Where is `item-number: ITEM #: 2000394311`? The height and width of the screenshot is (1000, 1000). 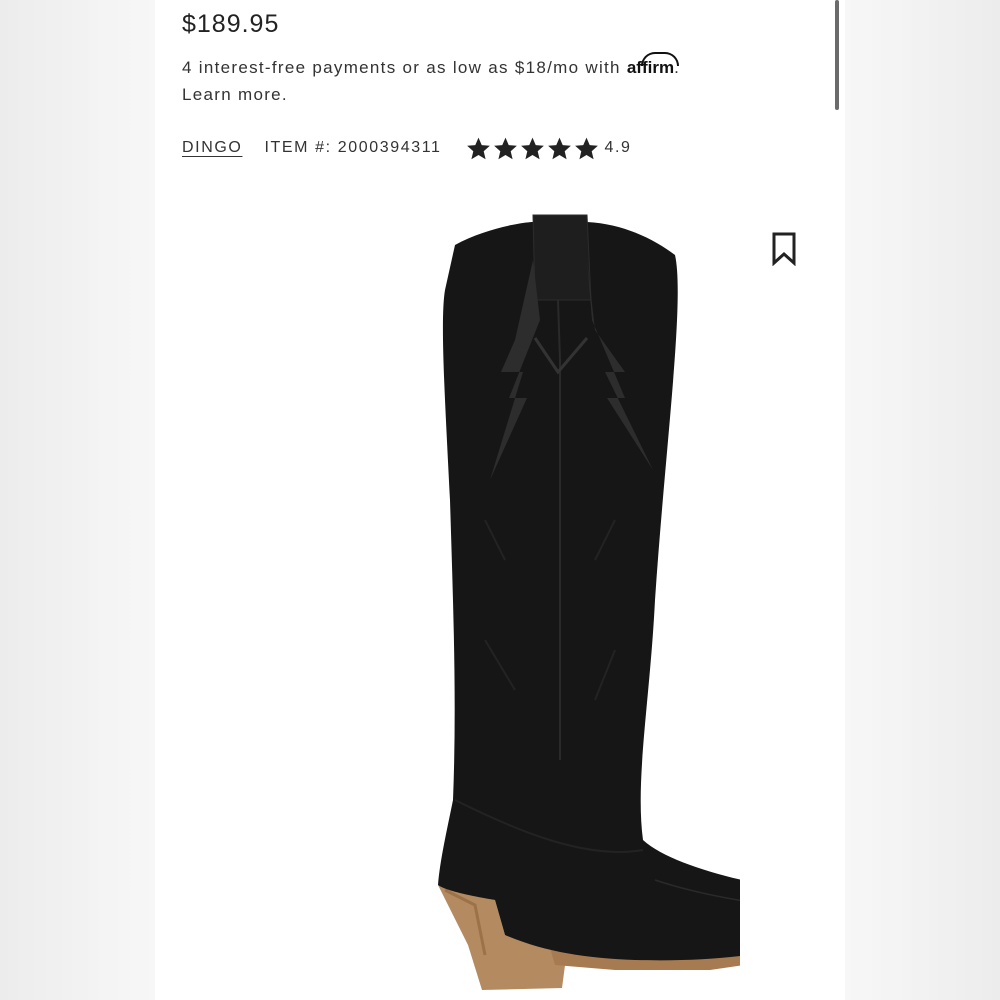
item-number: ITEM #: 2000394311 is located at coordinates (353, 147).